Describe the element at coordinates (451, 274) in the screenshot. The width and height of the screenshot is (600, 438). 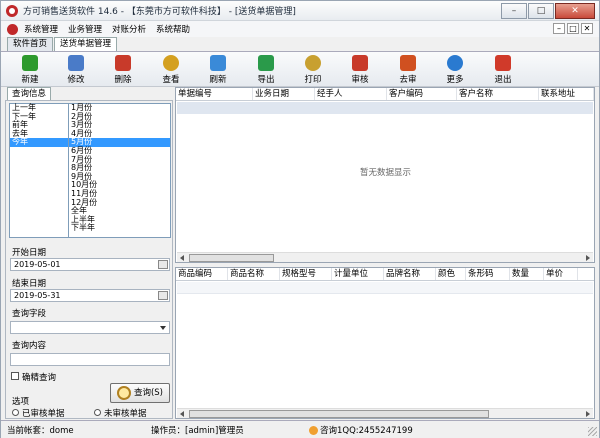
I see `column-header: 颜色` at that location.